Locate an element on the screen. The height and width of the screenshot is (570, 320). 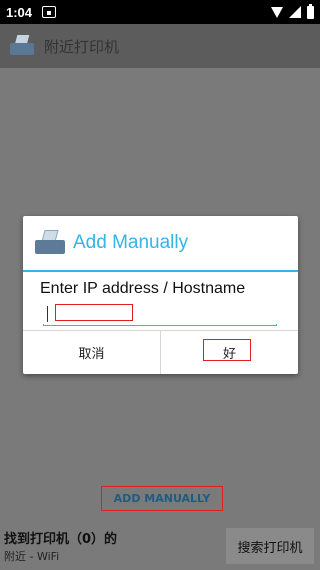
found-printers-text: 找到打印机（0）的 is located at coordinates (61, 539).